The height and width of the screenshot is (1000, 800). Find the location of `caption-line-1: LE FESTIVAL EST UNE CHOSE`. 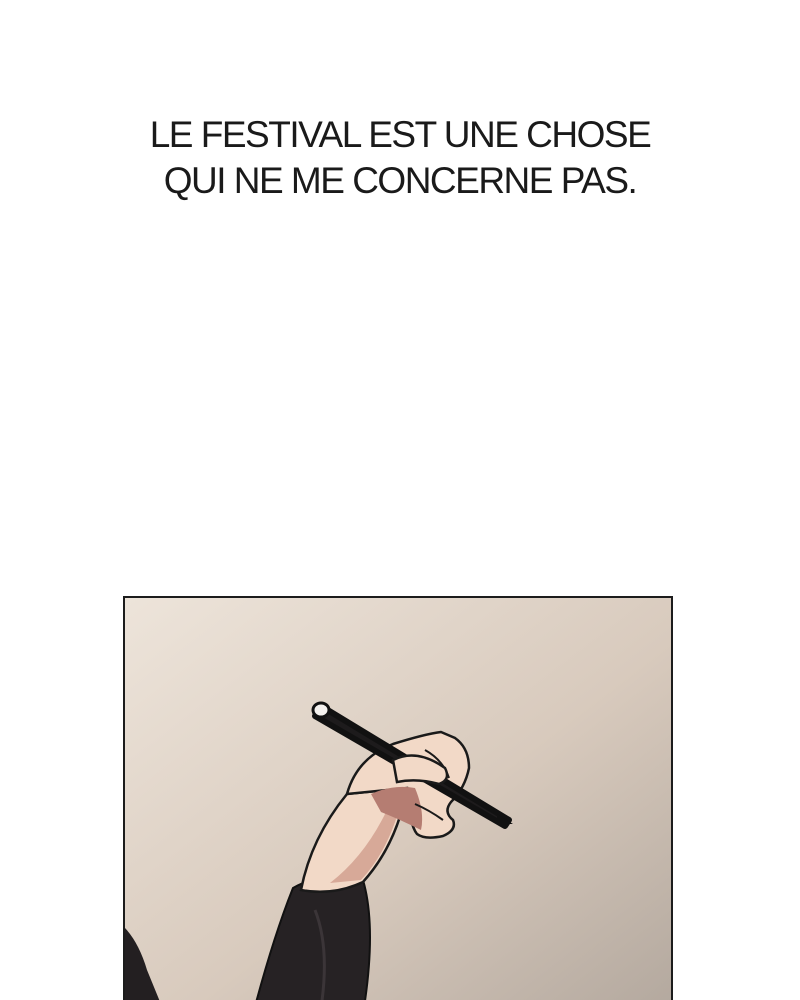

caption-line-1: LE FESTIVAL EST UNE CHOSE is located at coordinates (400, 134).